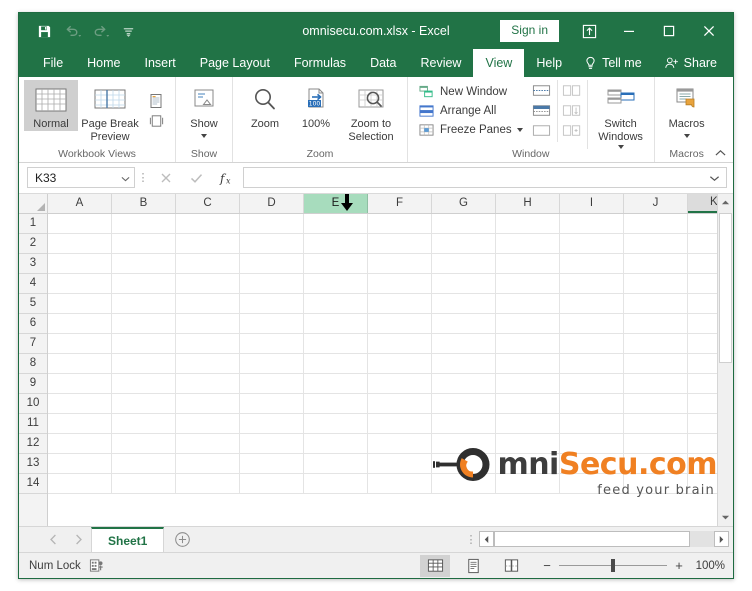  What do you see at coordinates (686, 135) in the screenshot?
I see `macros-caret-icon` at bounding box center [686, 135].